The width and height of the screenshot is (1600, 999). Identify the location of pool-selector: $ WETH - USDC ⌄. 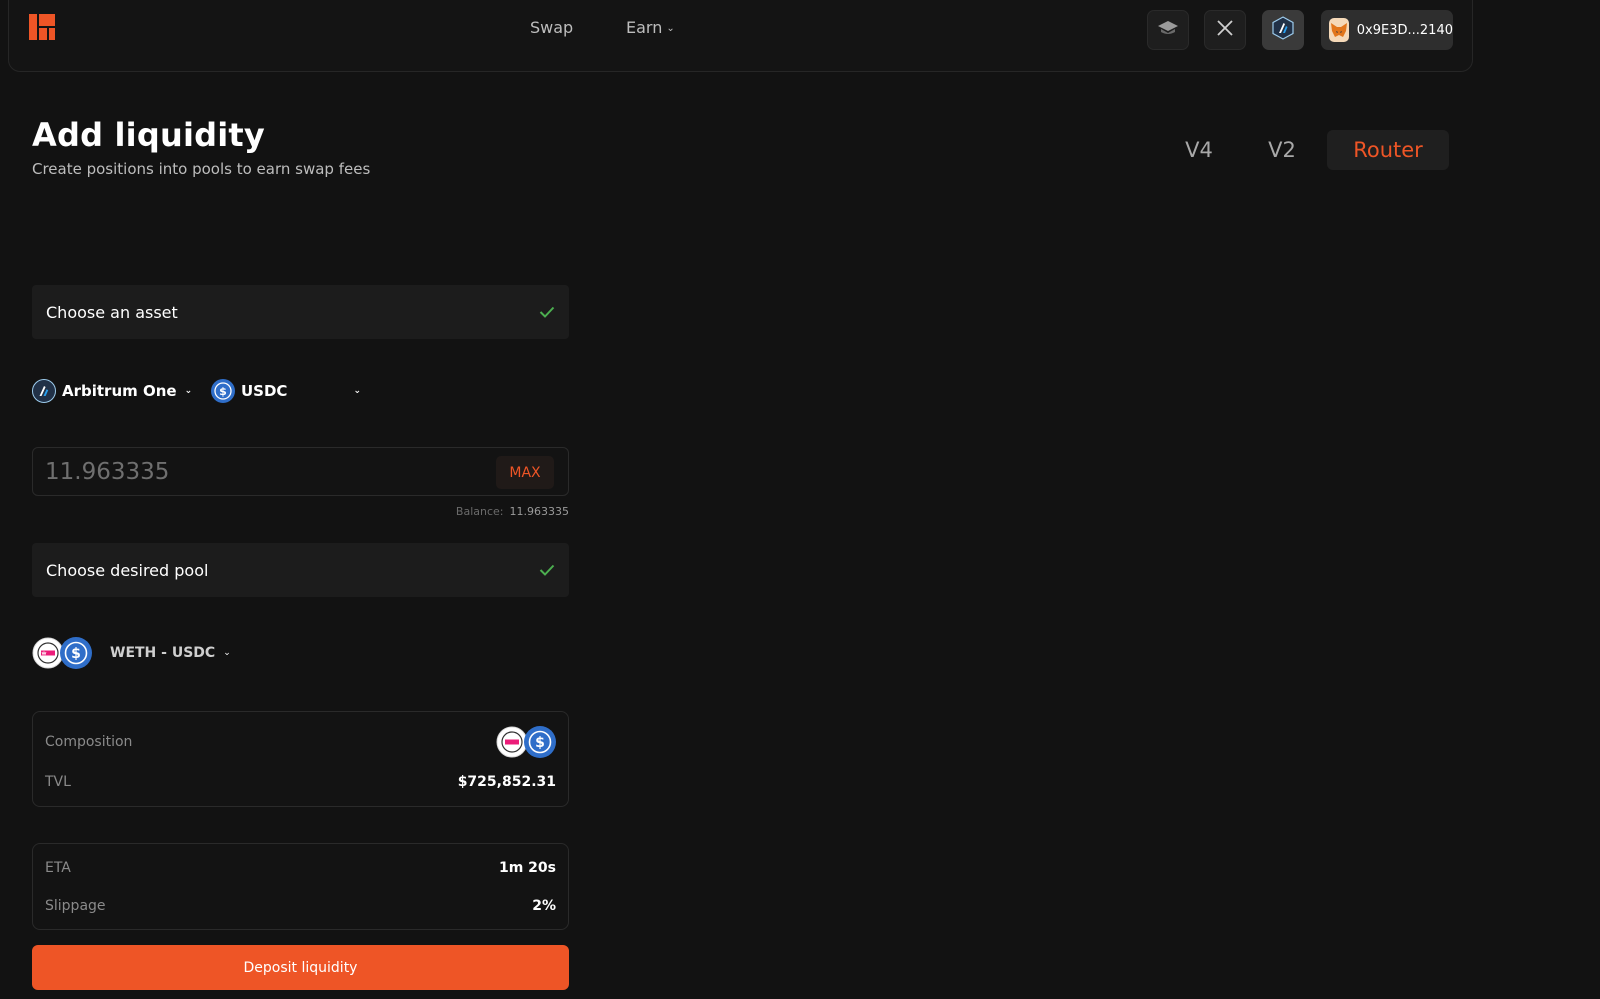
(131, 653).